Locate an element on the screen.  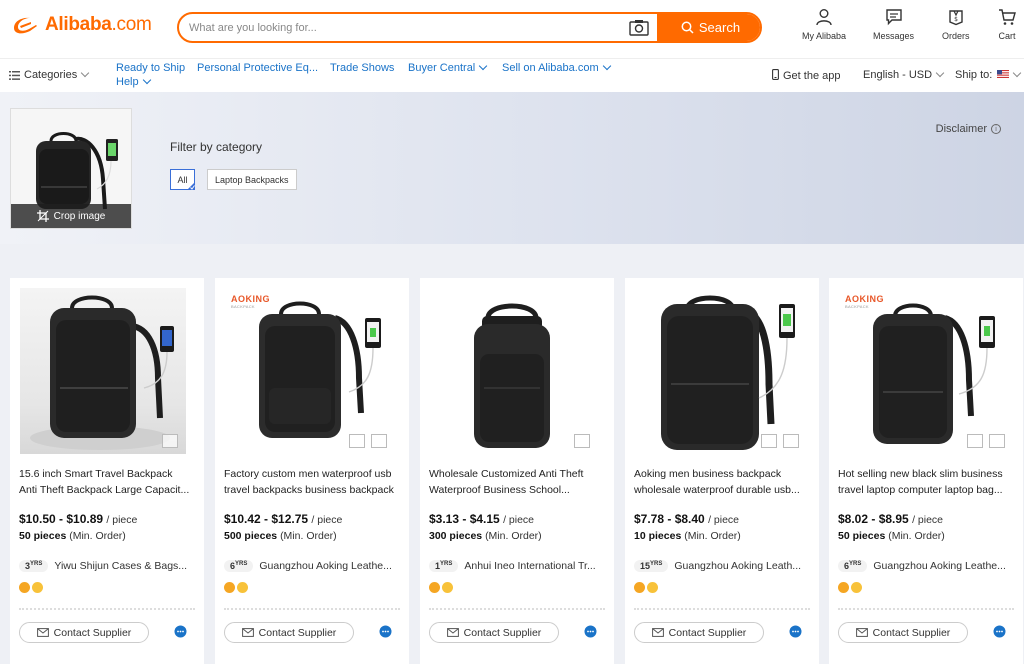
logo-text: Alibaba.com is located at coordinates (98, 24).